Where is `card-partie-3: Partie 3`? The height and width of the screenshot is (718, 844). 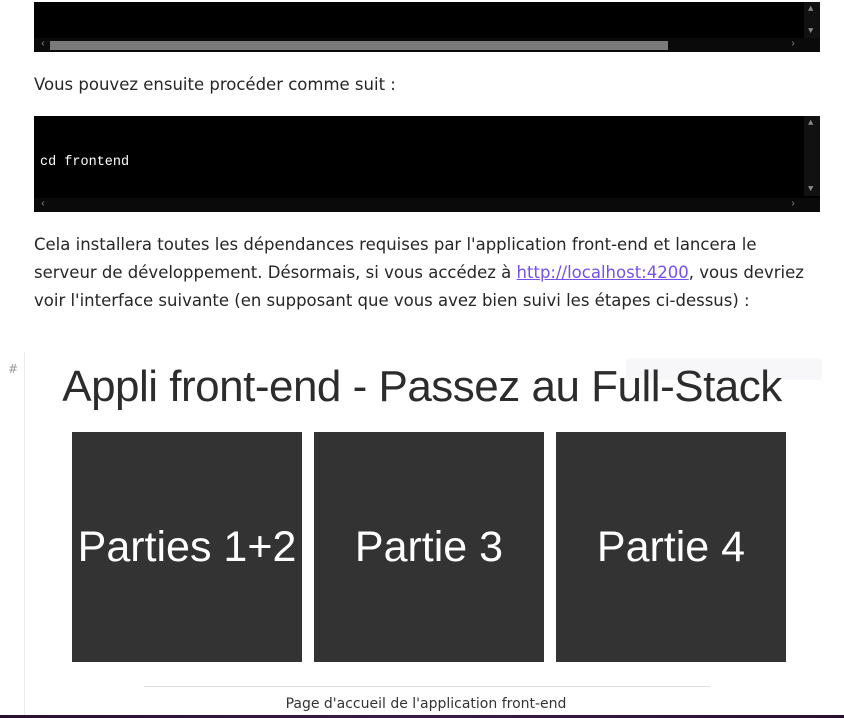
card-partie-3: Partie 3 is located at coordinates (429, 547).